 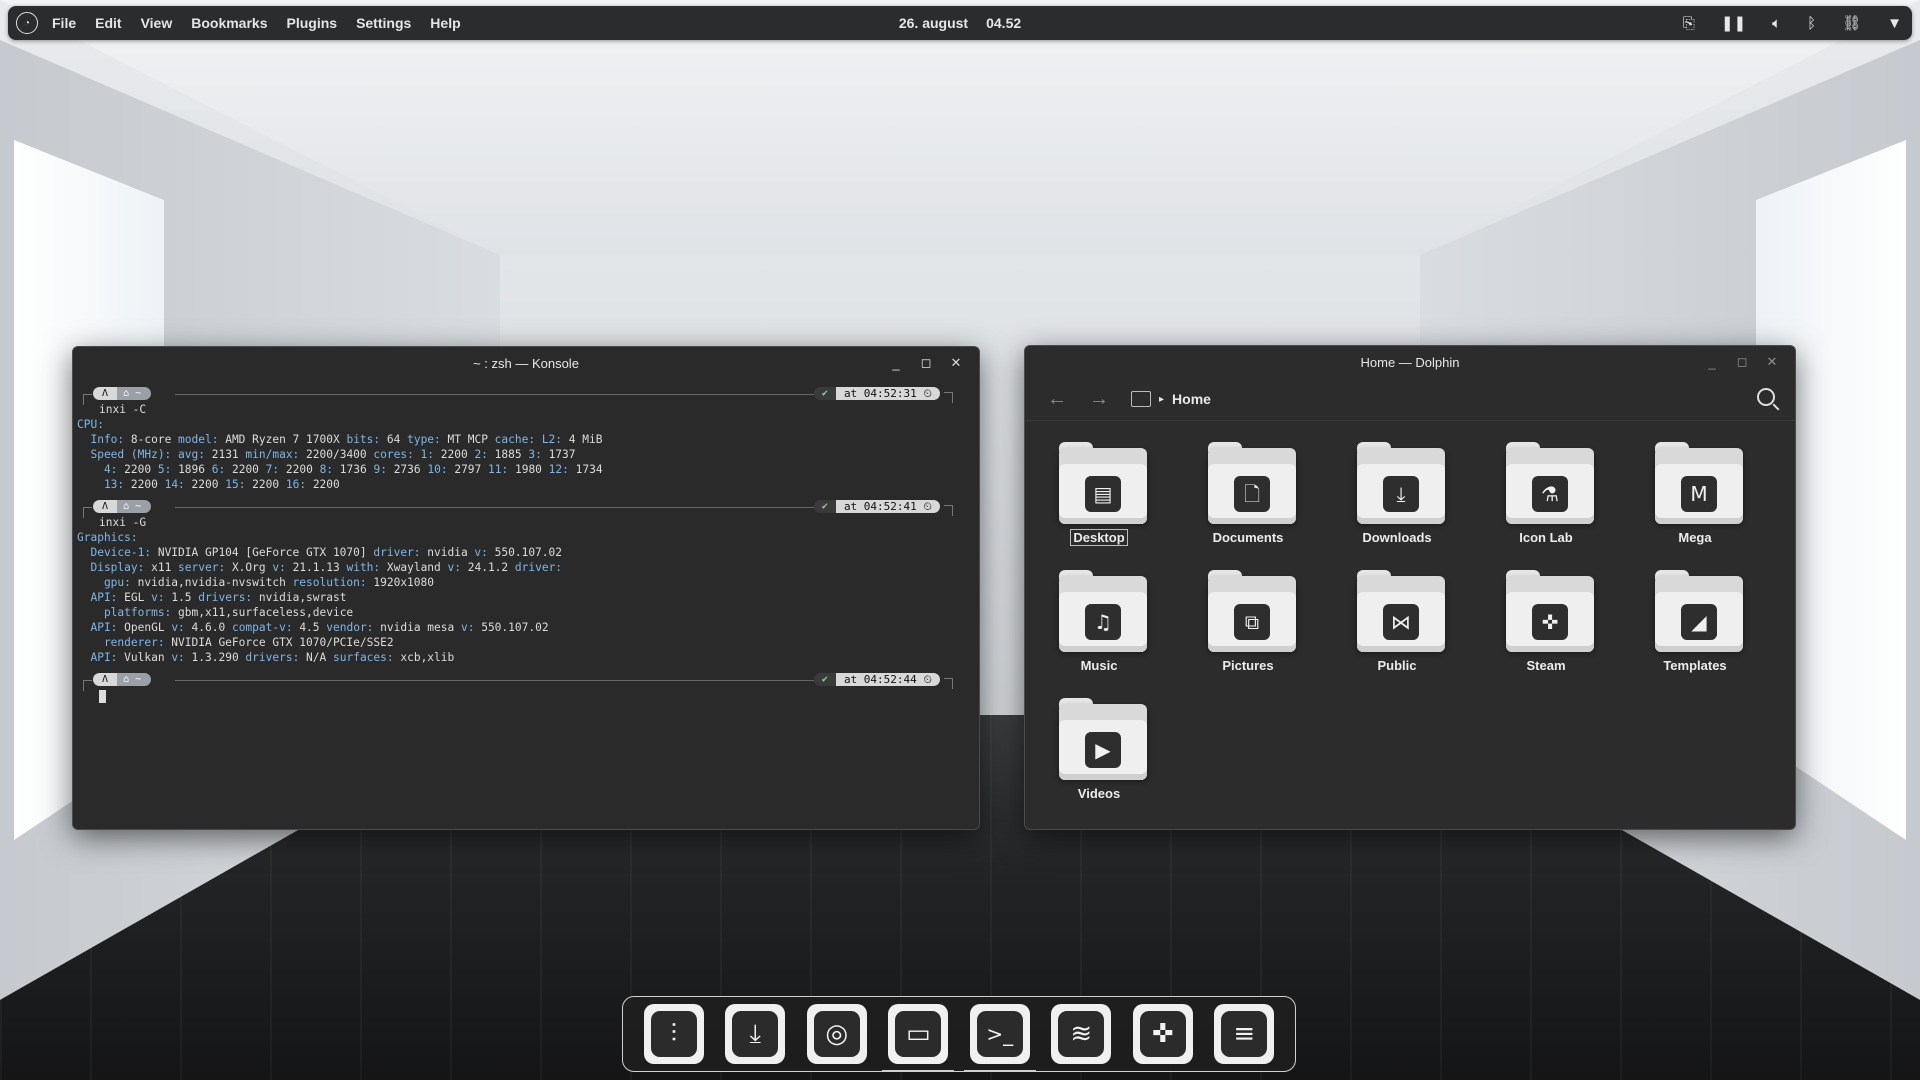 What do you see at coordinates (1103, 483) in the screenshot?
I see `folder-icon: ▤` at bounding box center [1103, 483].